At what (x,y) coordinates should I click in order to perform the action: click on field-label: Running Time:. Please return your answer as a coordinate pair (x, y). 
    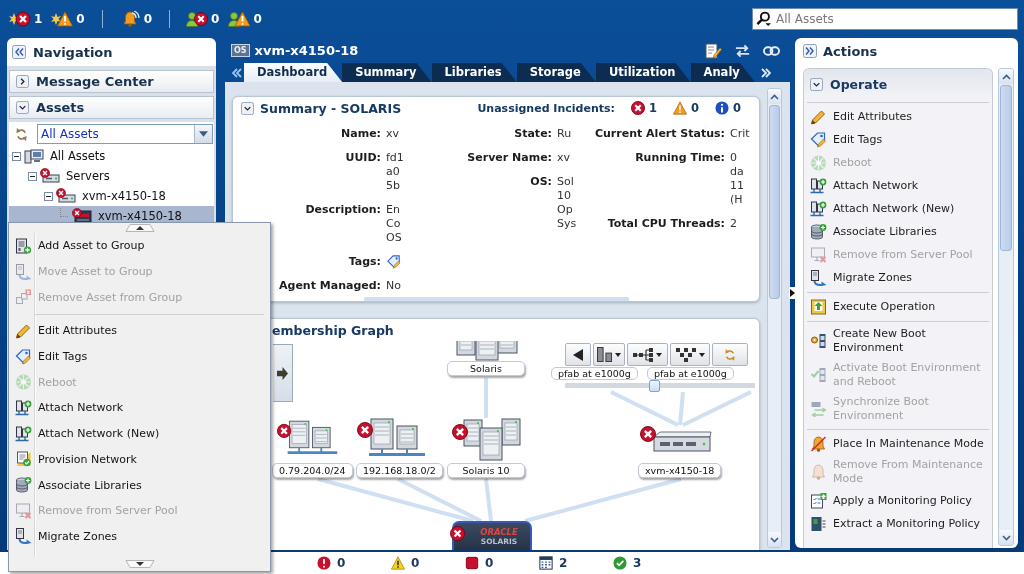
    Looking at the image, I should click on (679, 158).